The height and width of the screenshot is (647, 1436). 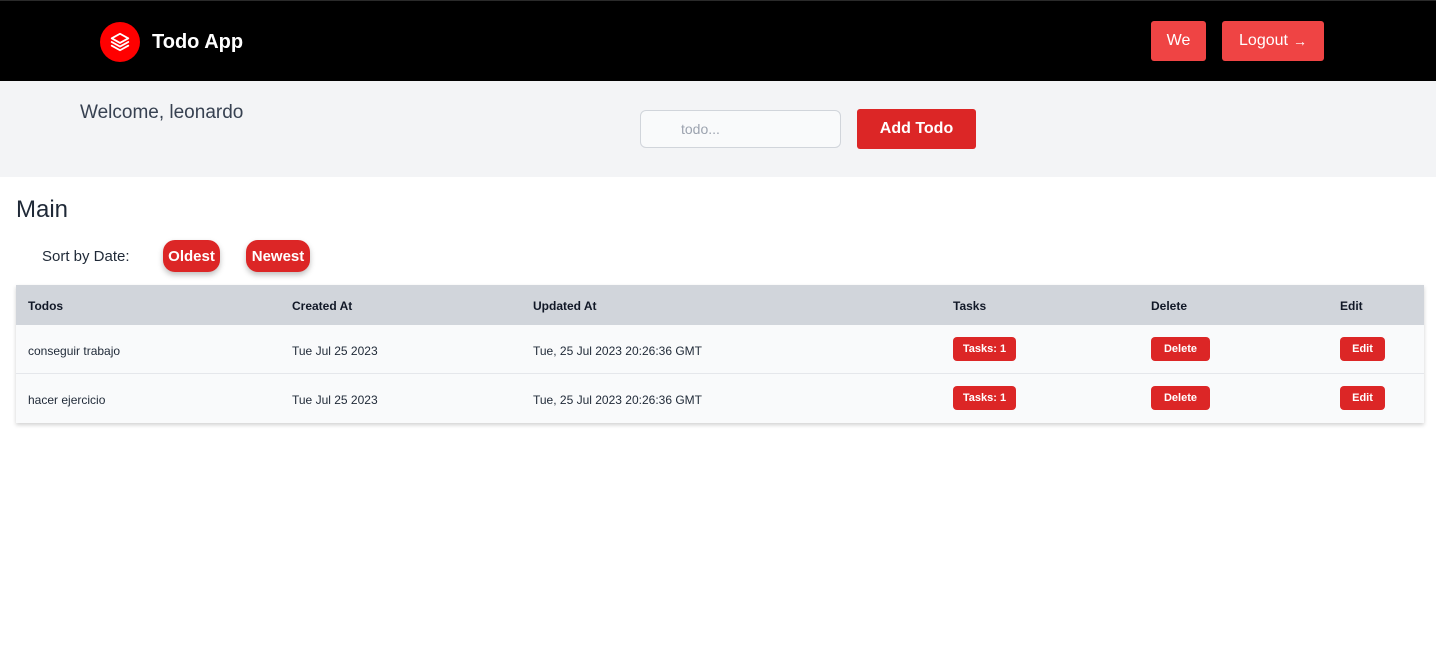 I want to click on user-button: We, so click(x=1178, y=41).